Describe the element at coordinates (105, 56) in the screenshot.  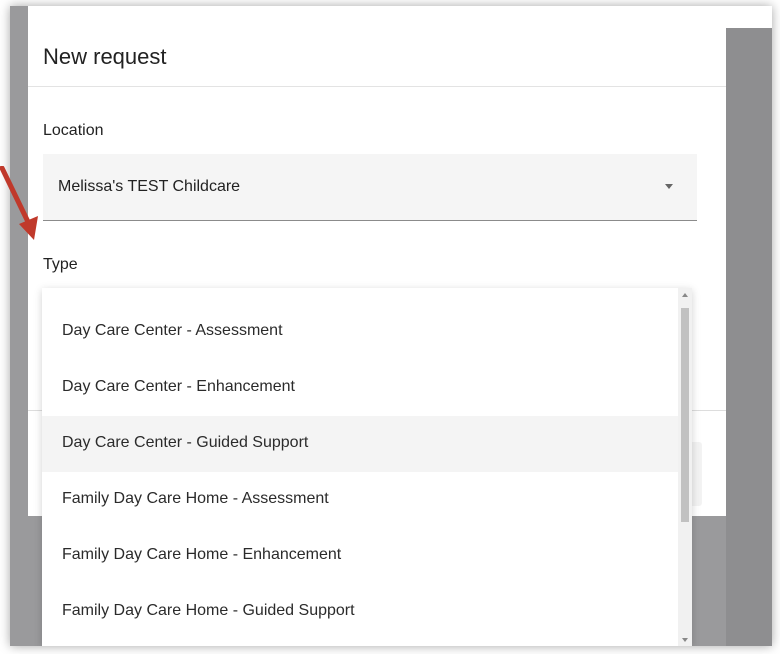
I see `dialog-title: New request` at that location.